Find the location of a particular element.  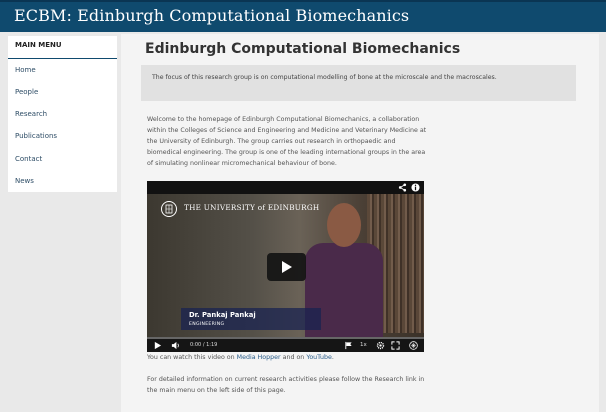

settings-gear-icon is located at coordinates (380, 345).